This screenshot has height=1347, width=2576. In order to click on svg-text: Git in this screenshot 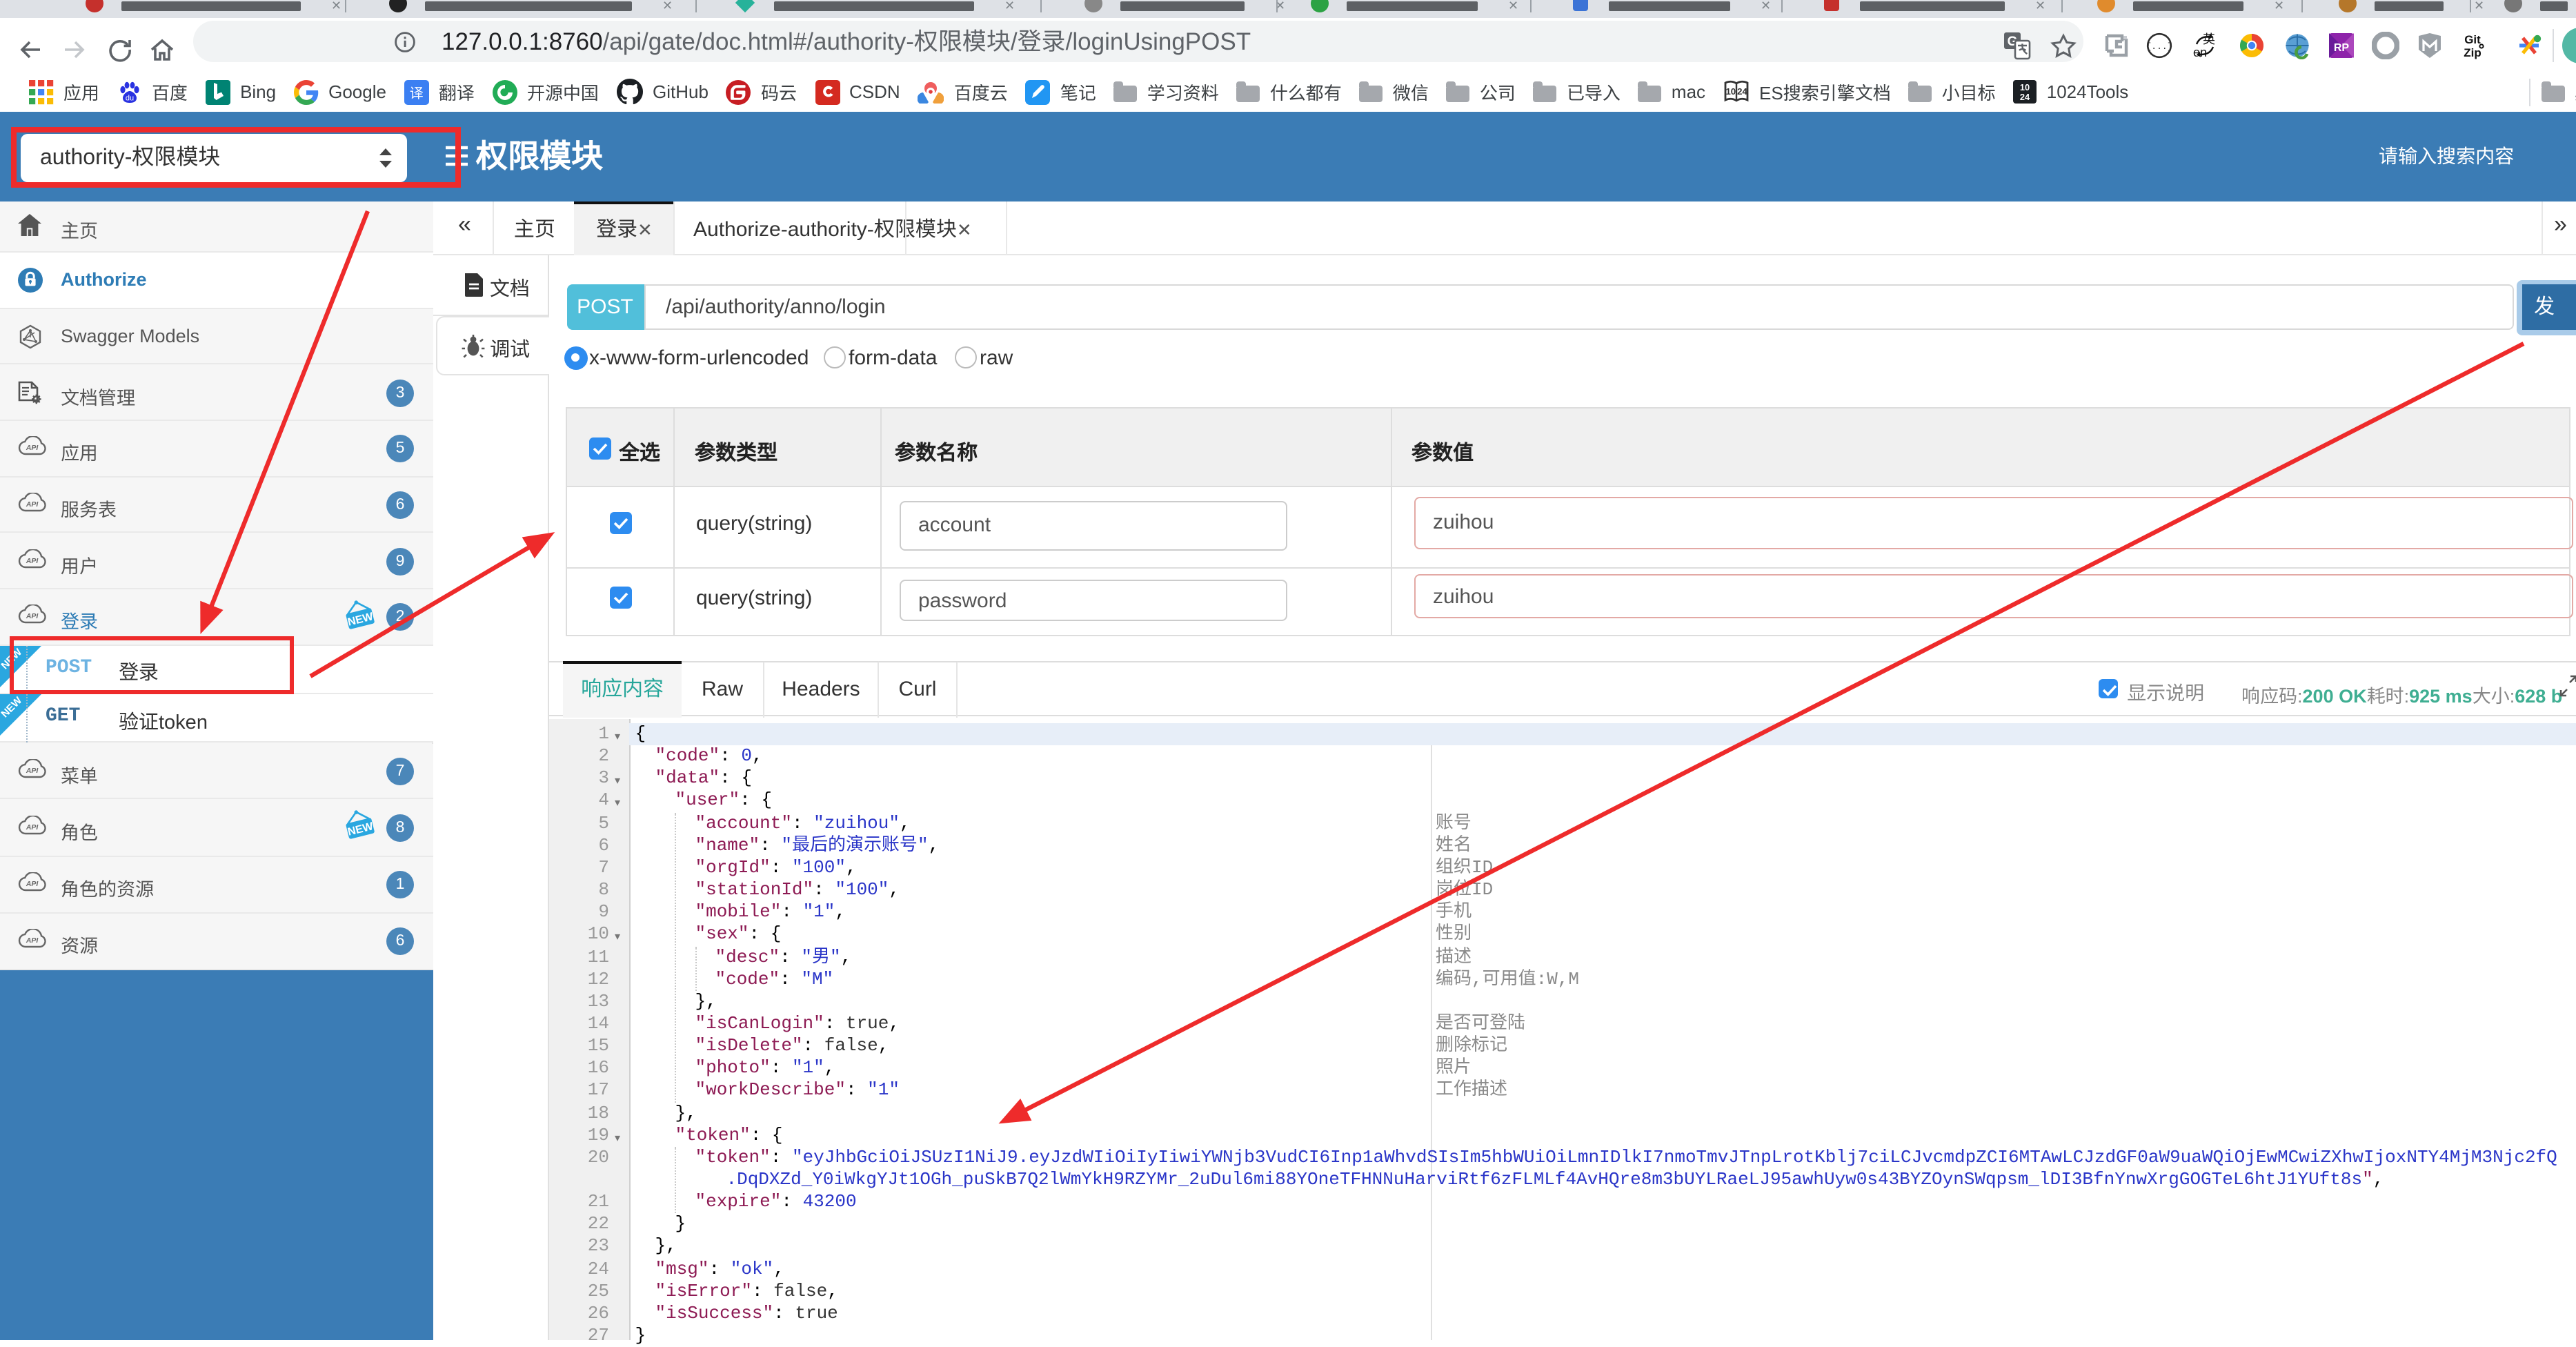, I will do `click(2472, 39)`.